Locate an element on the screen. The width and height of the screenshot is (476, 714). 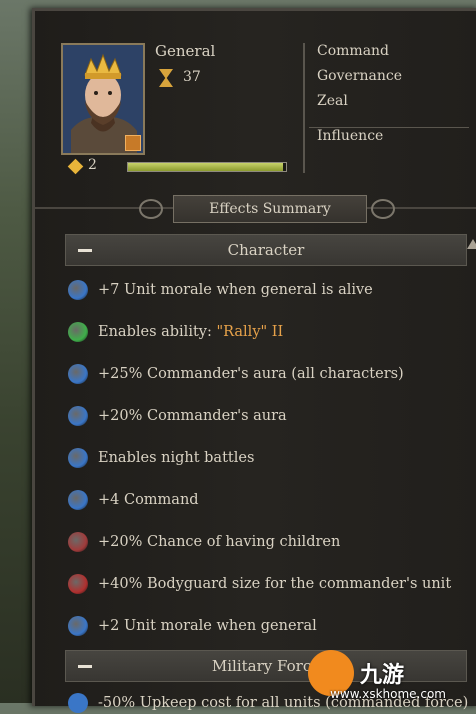
experience-bar-fill is located at coordinates (205, 167).